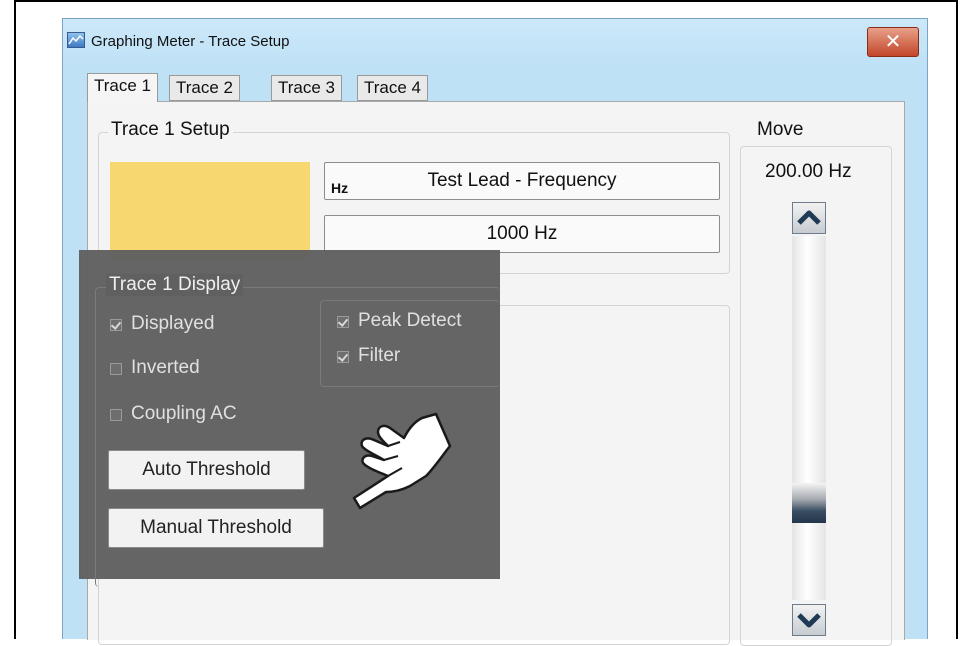  What do you see at coordinates (809, 503) in the screenshot?
I see `move-slider-thumb` at bounding box center [809, 503].